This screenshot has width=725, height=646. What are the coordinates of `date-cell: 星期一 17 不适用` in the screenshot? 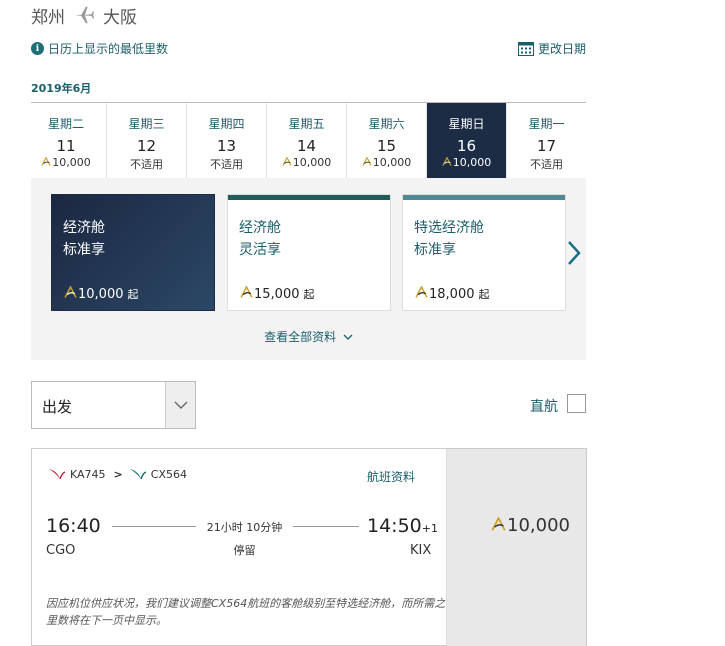 It's located at (546, 140).